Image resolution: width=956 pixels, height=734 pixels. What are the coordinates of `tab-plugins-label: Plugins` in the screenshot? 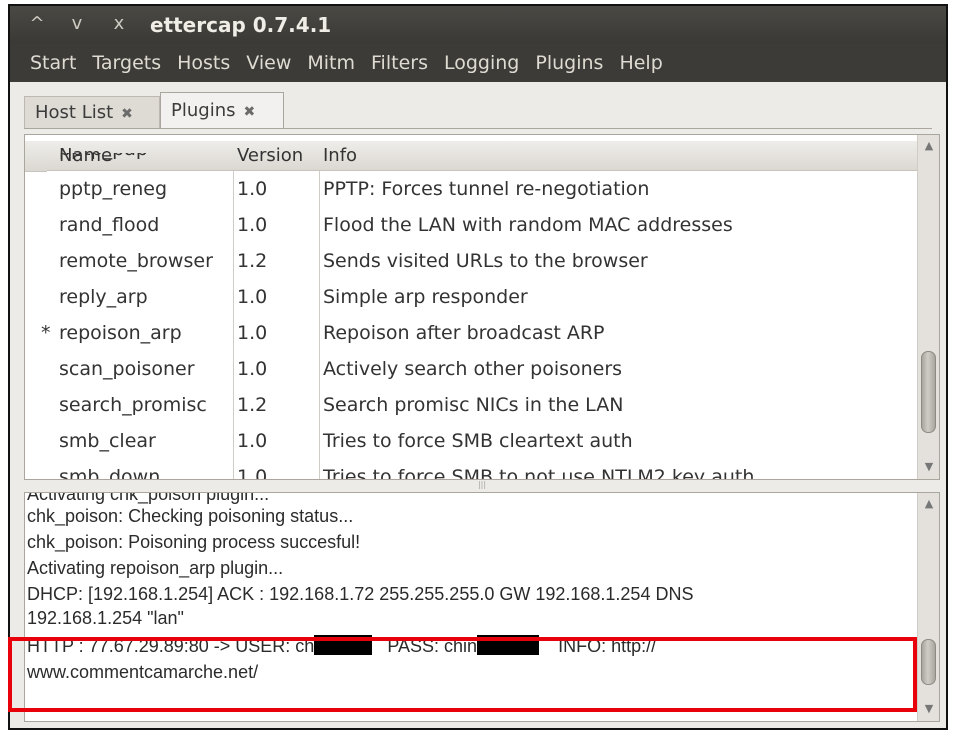 It's located at (203, 110).